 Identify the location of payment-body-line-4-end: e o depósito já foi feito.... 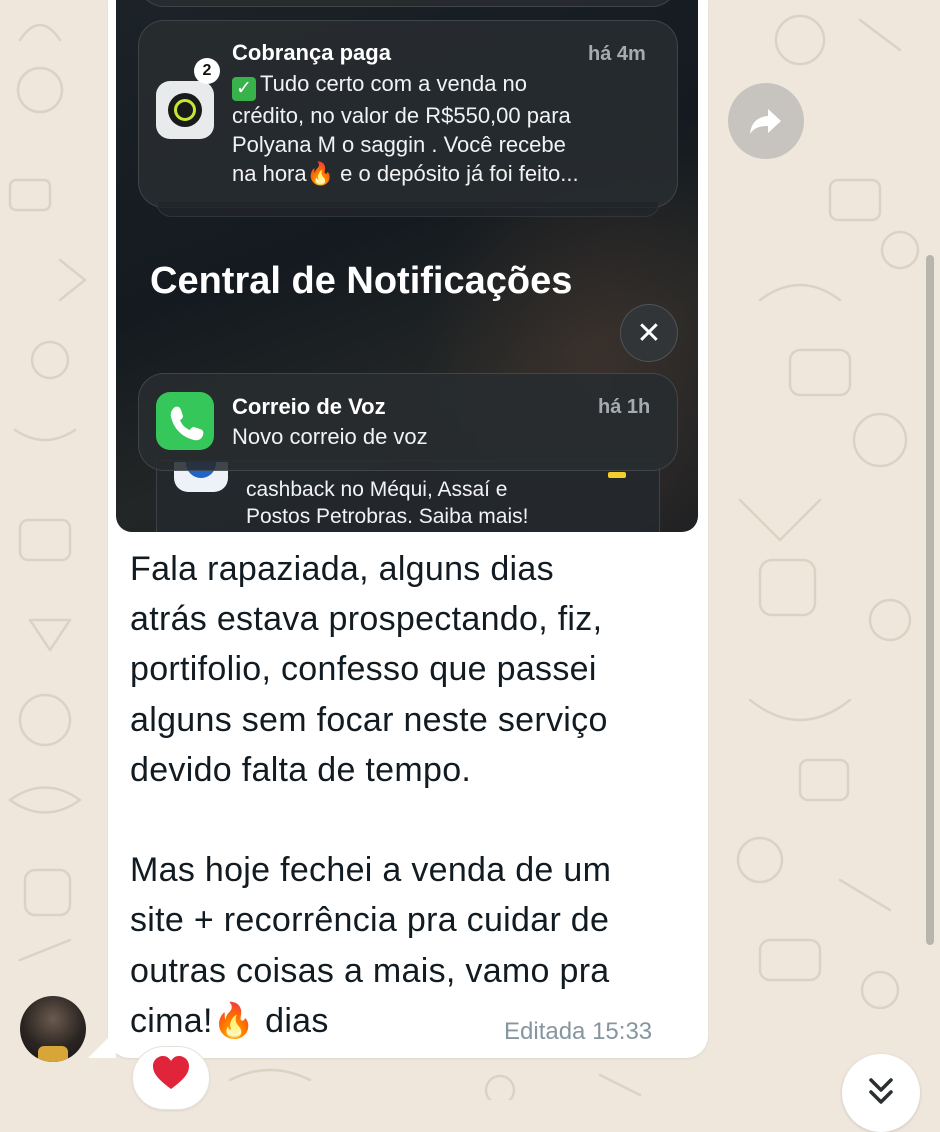
(456, 173).